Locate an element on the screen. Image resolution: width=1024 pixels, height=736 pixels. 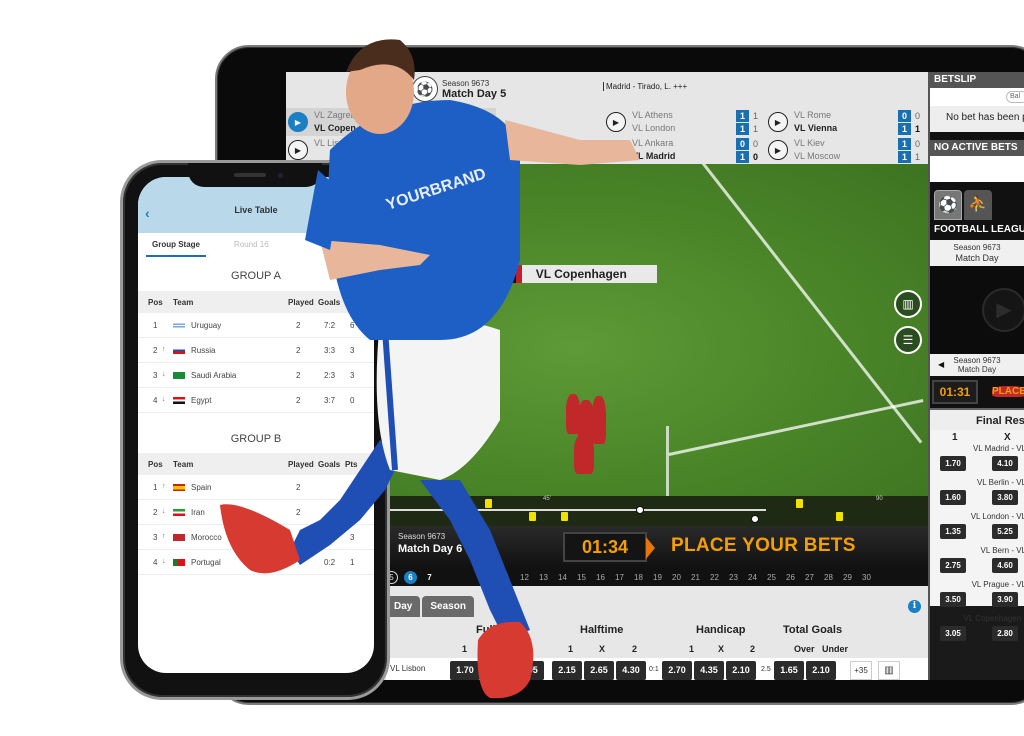
away-team: VL Vienna is located at coordinates (816, 128).